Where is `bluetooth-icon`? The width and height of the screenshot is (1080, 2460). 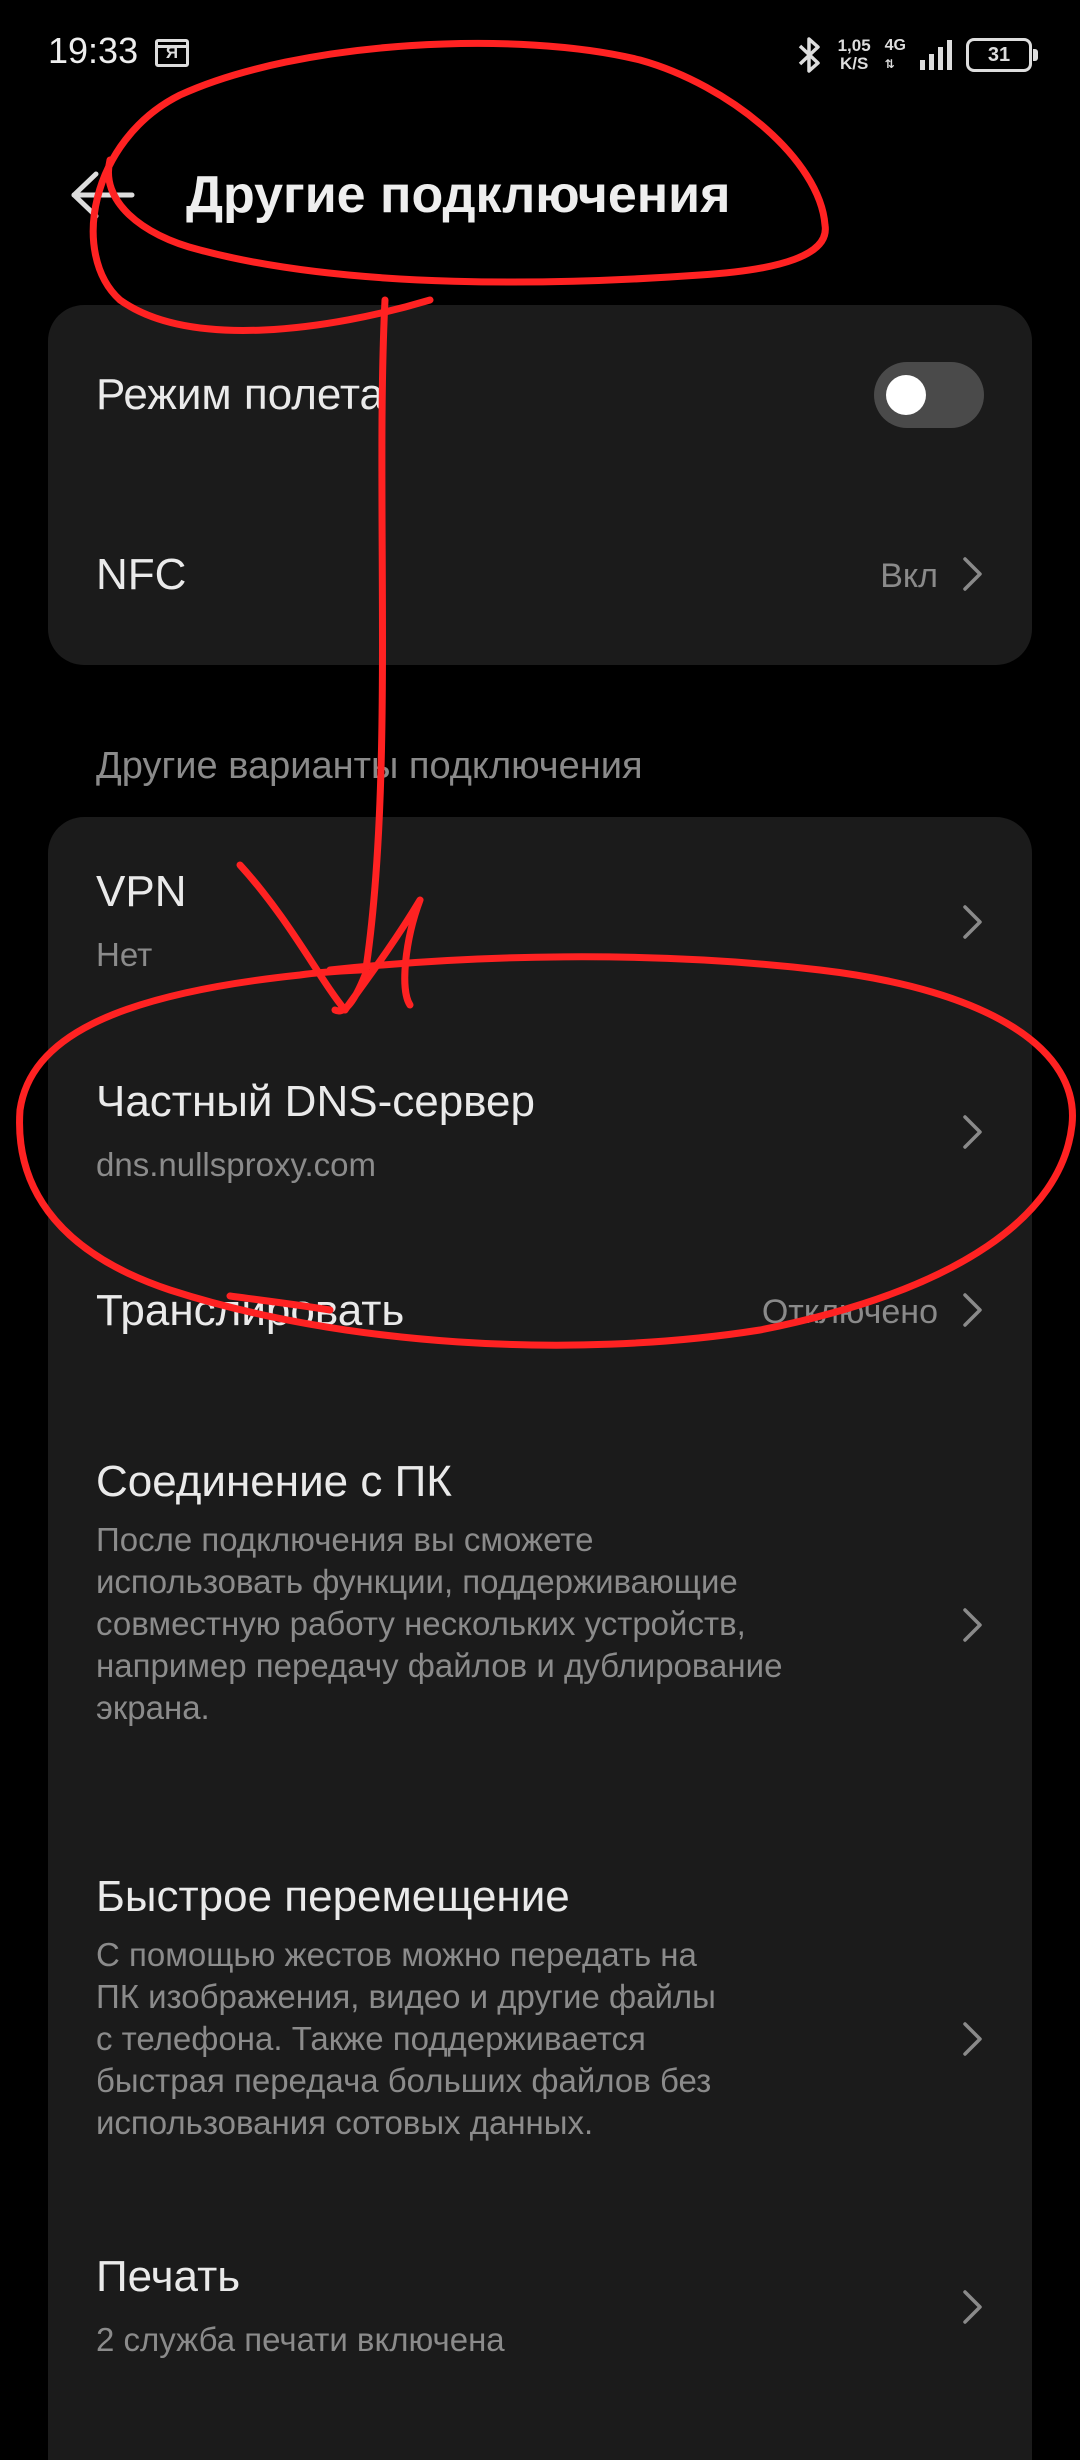
bluetooth-icon is located at coordinates (809, 55).